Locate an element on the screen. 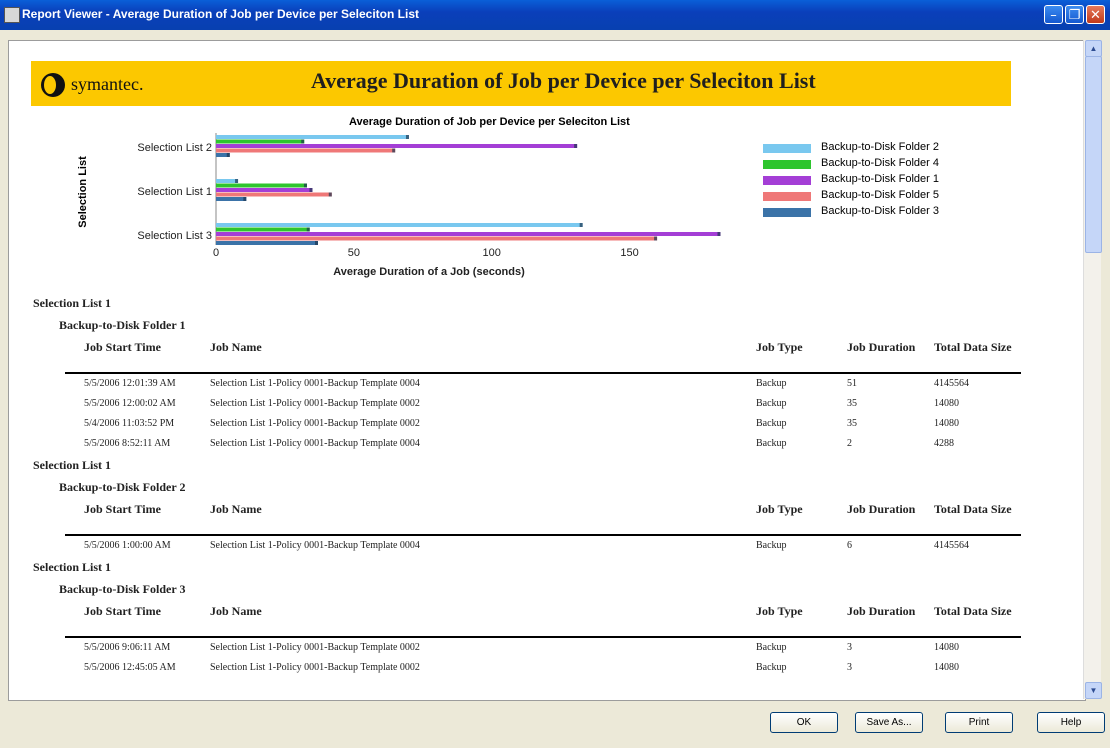  close-button: ✕ is located at coordinates (1095, 14).